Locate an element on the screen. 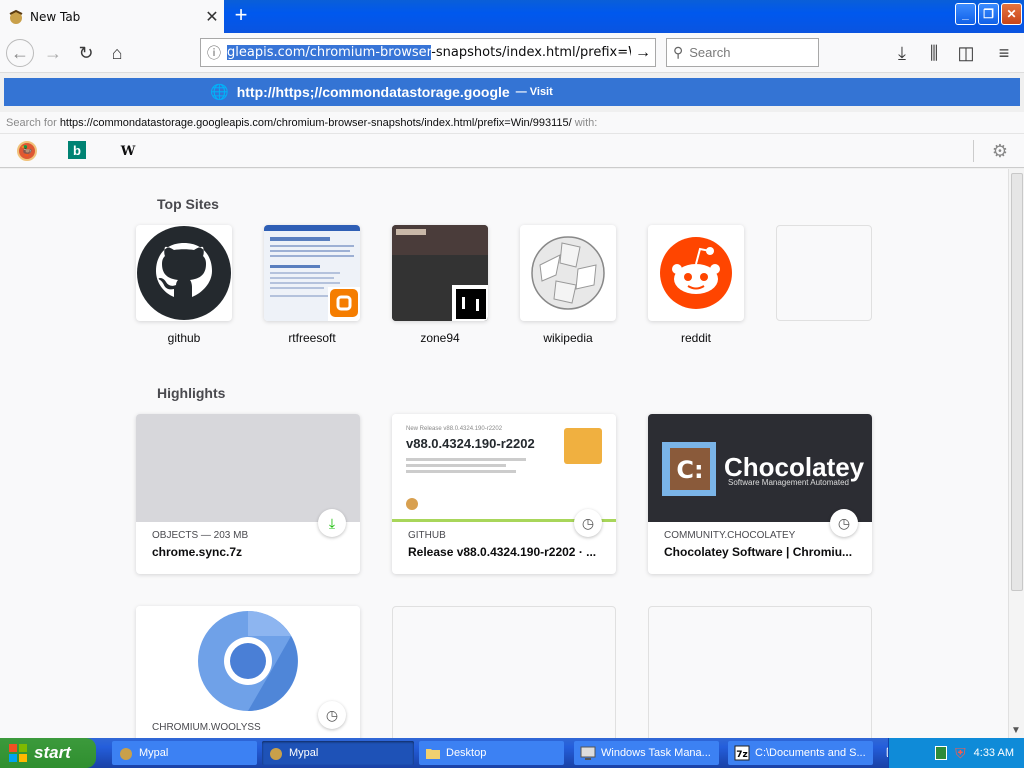 The height and width of the screenshot is (768, 1024). reddit-tile is located at coordinates (696, 273).